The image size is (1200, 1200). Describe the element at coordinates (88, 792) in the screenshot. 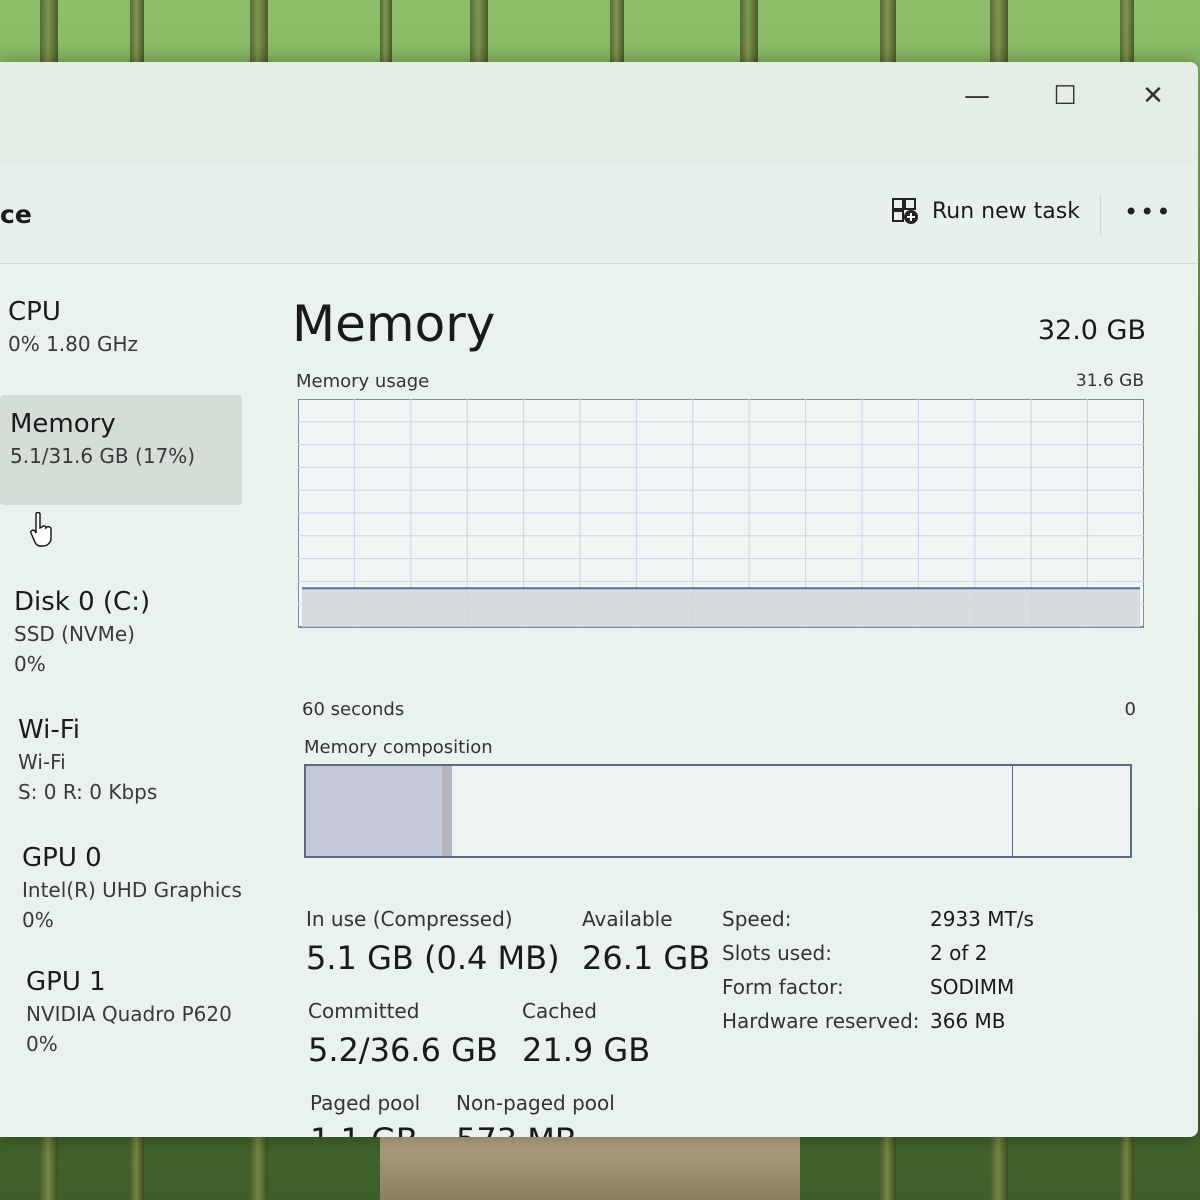

I see `sidebar-item-detail: S: 0 R: 0 Kbps` at that location.